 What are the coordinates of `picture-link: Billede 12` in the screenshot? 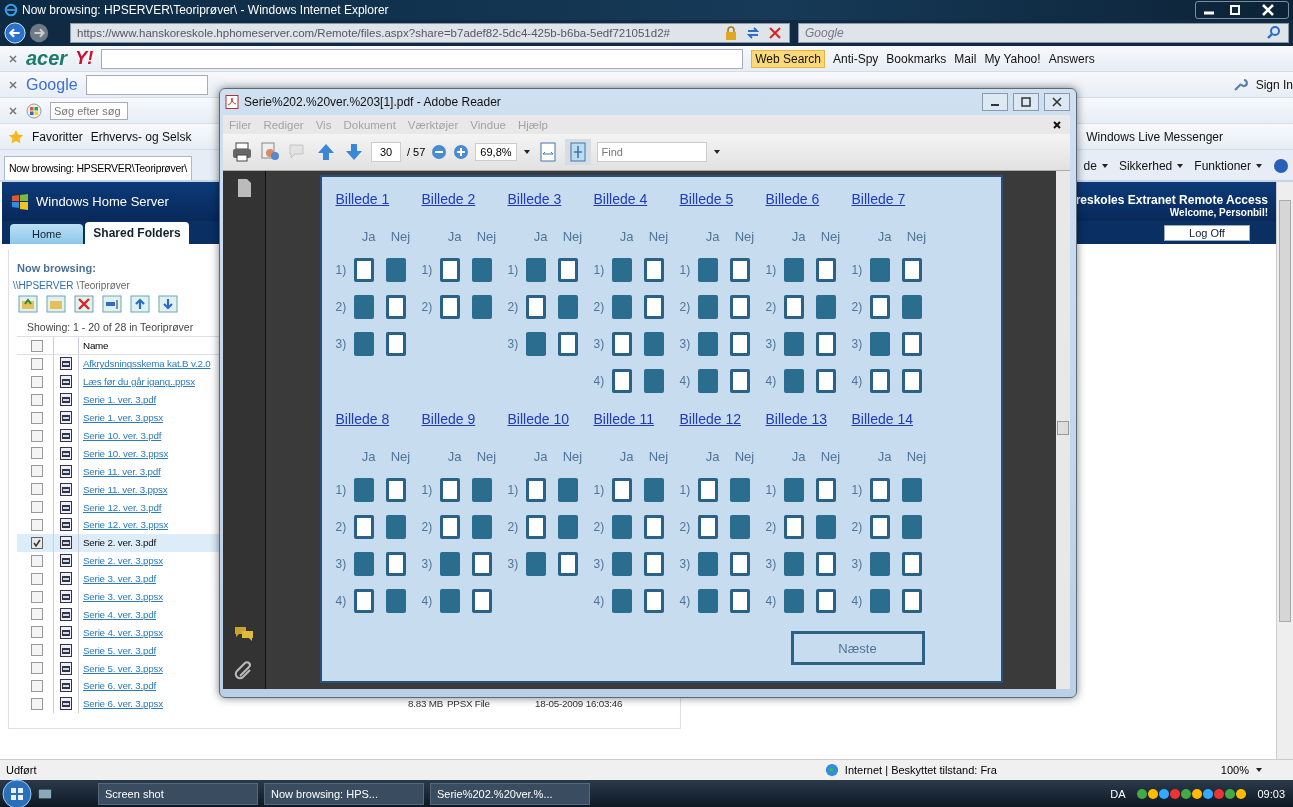 It's located at (722, 426).